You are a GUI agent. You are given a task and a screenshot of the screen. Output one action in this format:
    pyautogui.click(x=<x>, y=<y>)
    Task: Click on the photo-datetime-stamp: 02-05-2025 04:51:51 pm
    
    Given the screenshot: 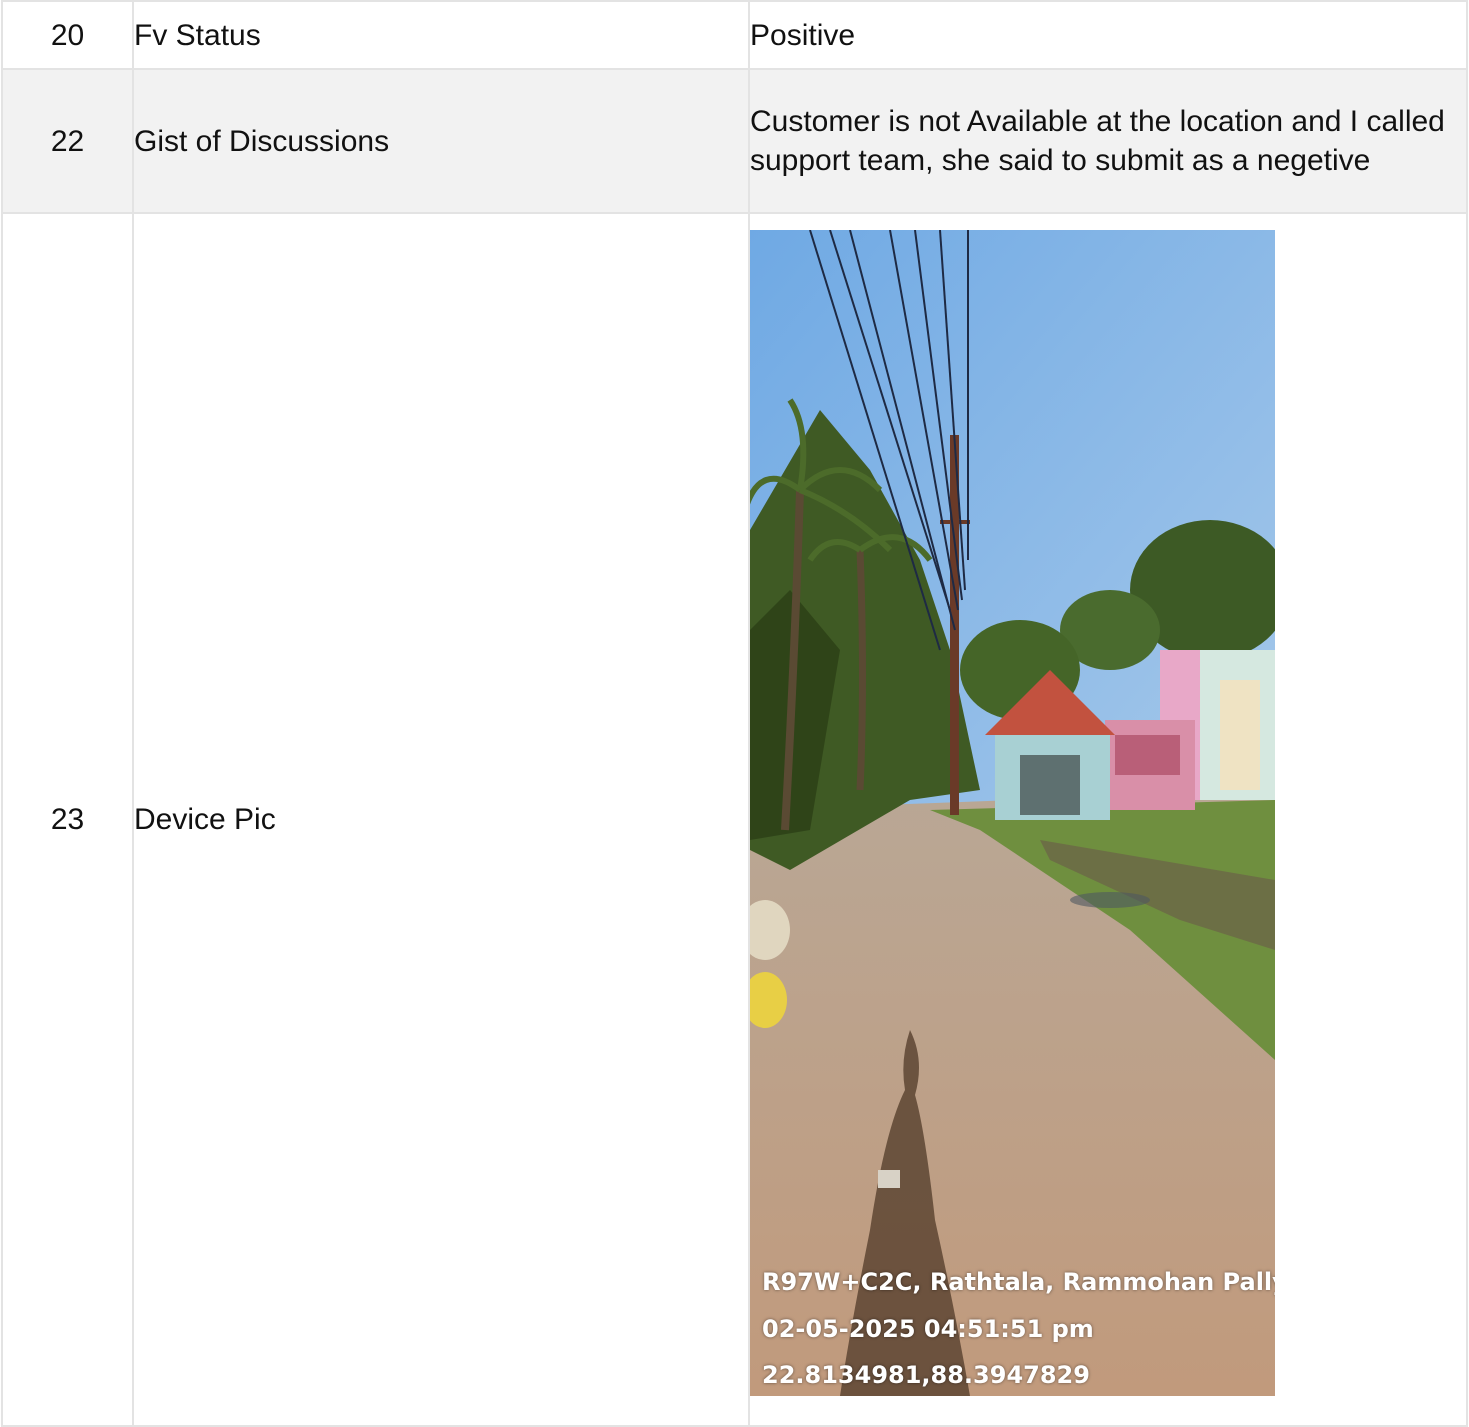 What is the action you would take?
    pyautogui.click(x=928, y=1329)
    